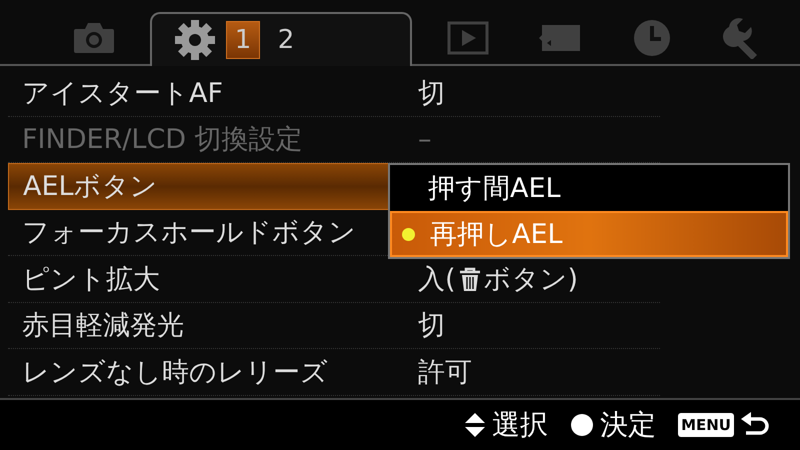  I want to click on setting-value: 入( ボタン), so click(498, 279).